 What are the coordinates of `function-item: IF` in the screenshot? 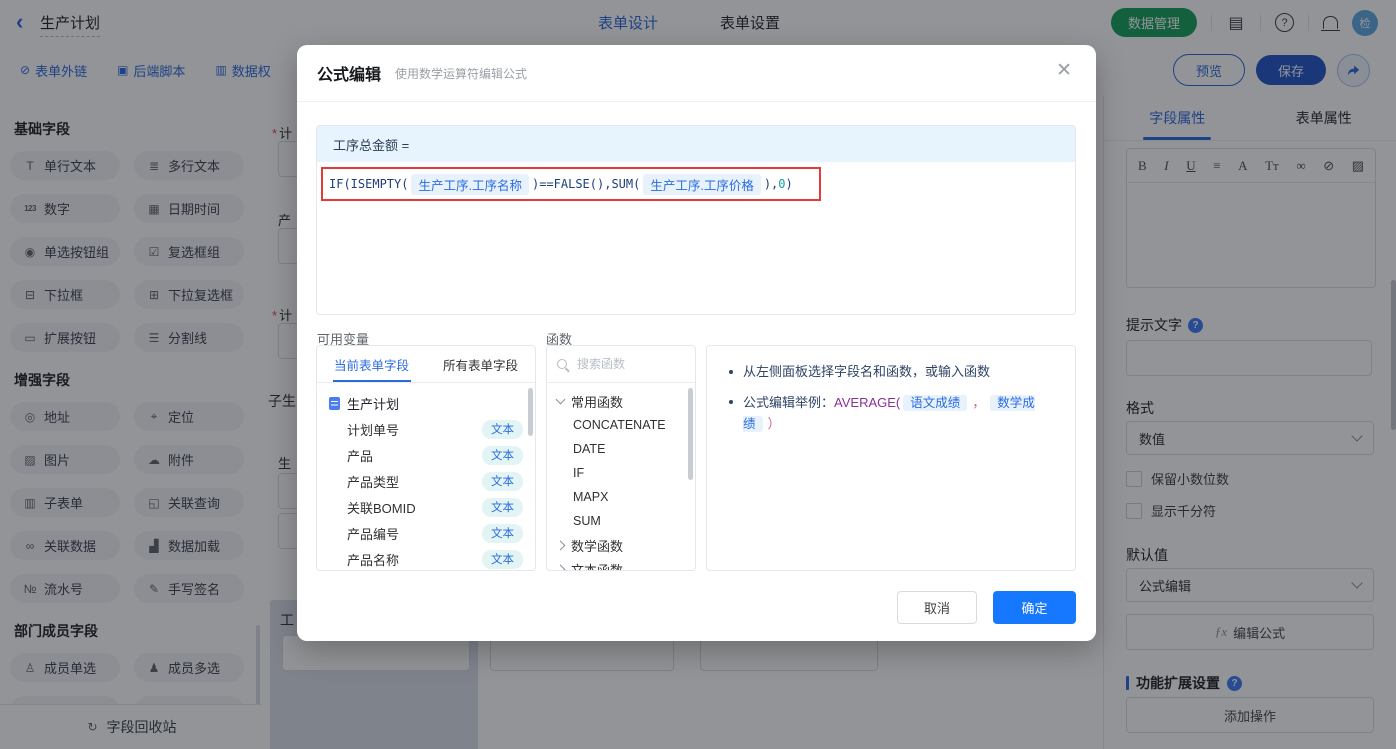 It's located at (621, 473).